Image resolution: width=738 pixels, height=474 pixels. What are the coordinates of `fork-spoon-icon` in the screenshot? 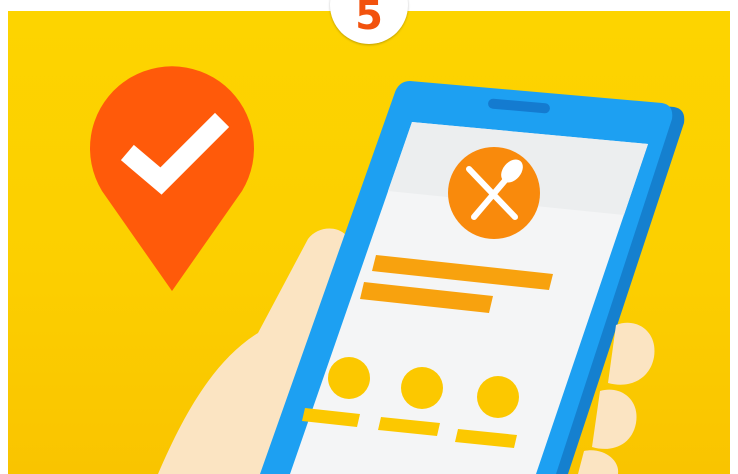 It's located at (494, 193).